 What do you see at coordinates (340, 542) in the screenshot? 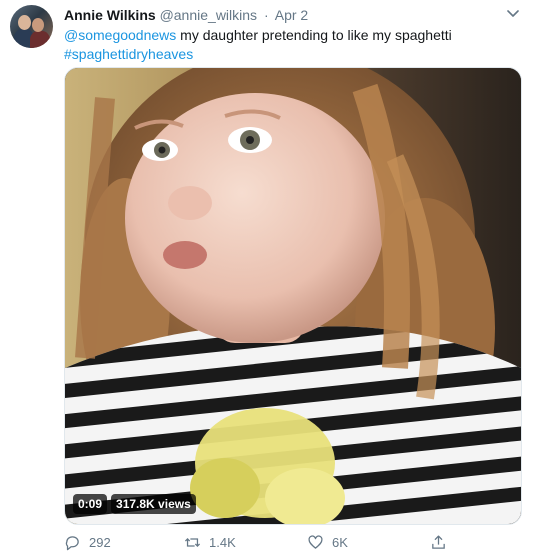
I see `like-count: 6K` at bounding box center [340, 542].